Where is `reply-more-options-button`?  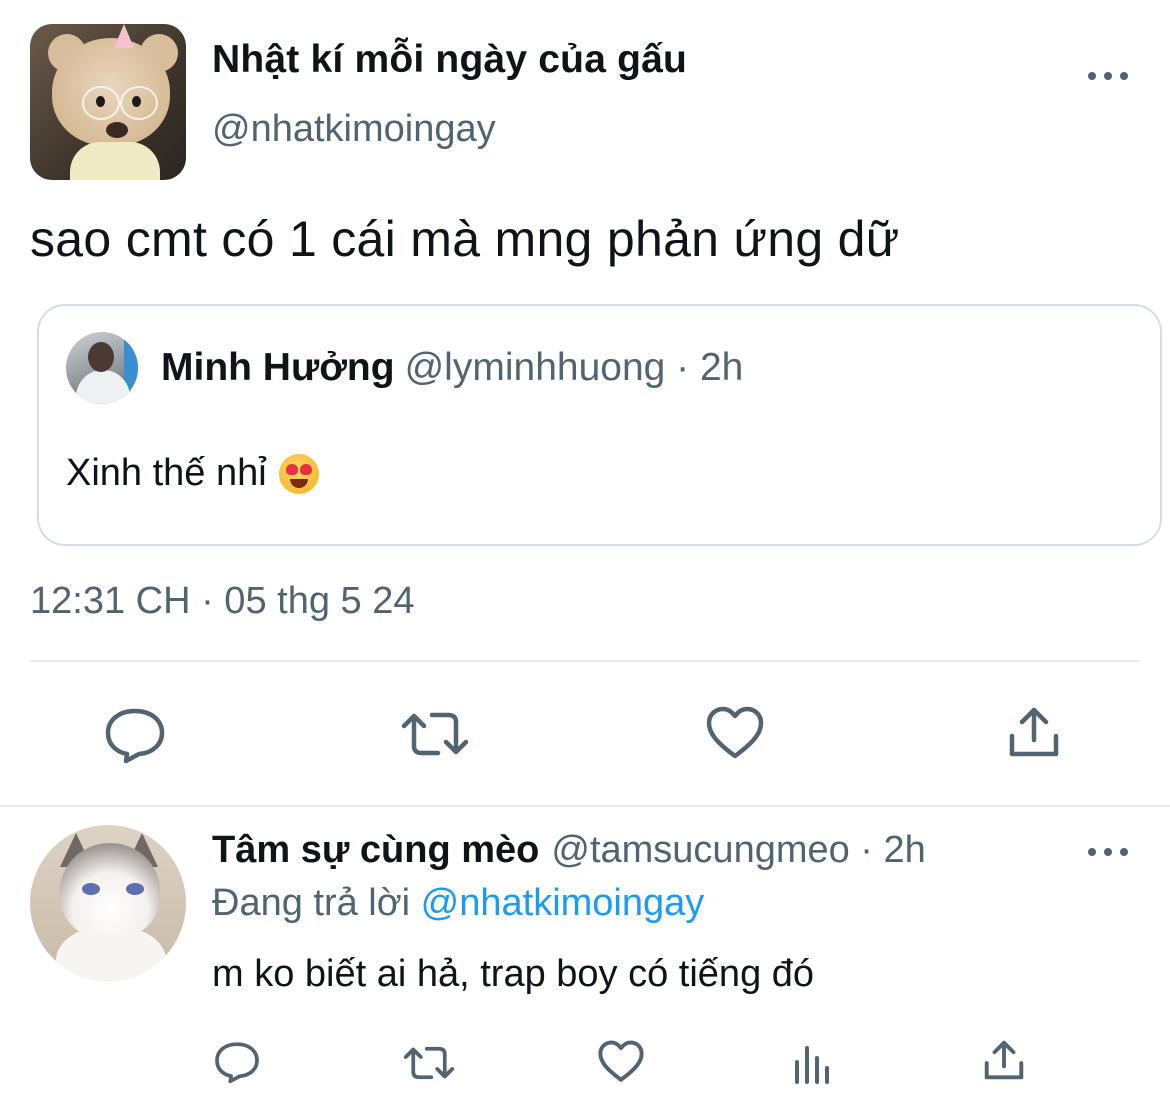 reply-more-options-button is located at coordinates (1108, 852).